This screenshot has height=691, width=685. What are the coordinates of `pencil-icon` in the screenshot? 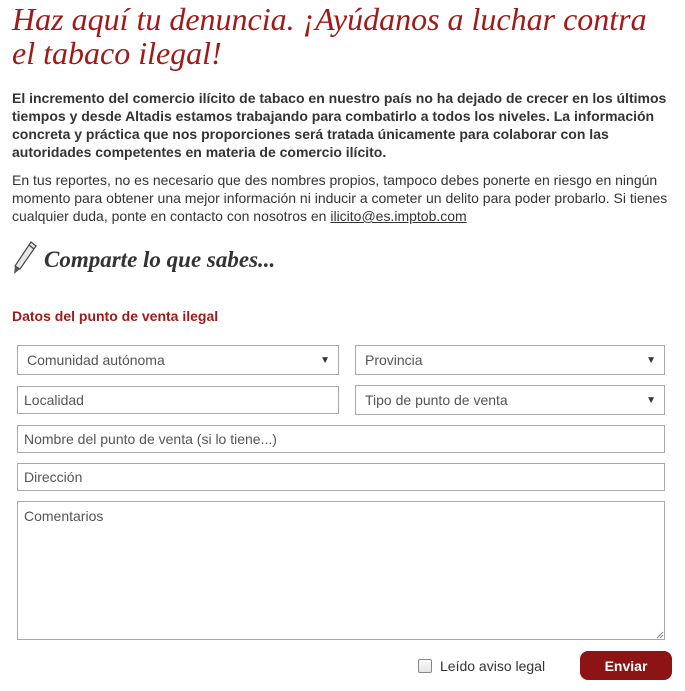 It's located at (25, 260).